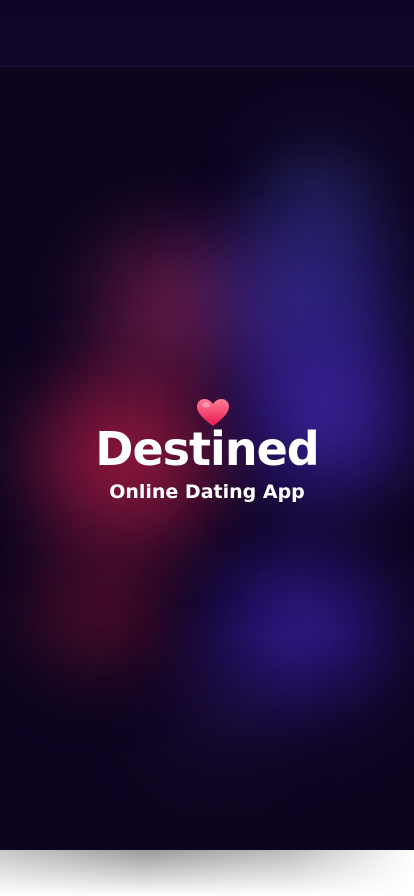 This screenshot has height=896, width=414. Describe the element at coordinates (213, 412) in the screenshot. I see `heart-icon` at that location.